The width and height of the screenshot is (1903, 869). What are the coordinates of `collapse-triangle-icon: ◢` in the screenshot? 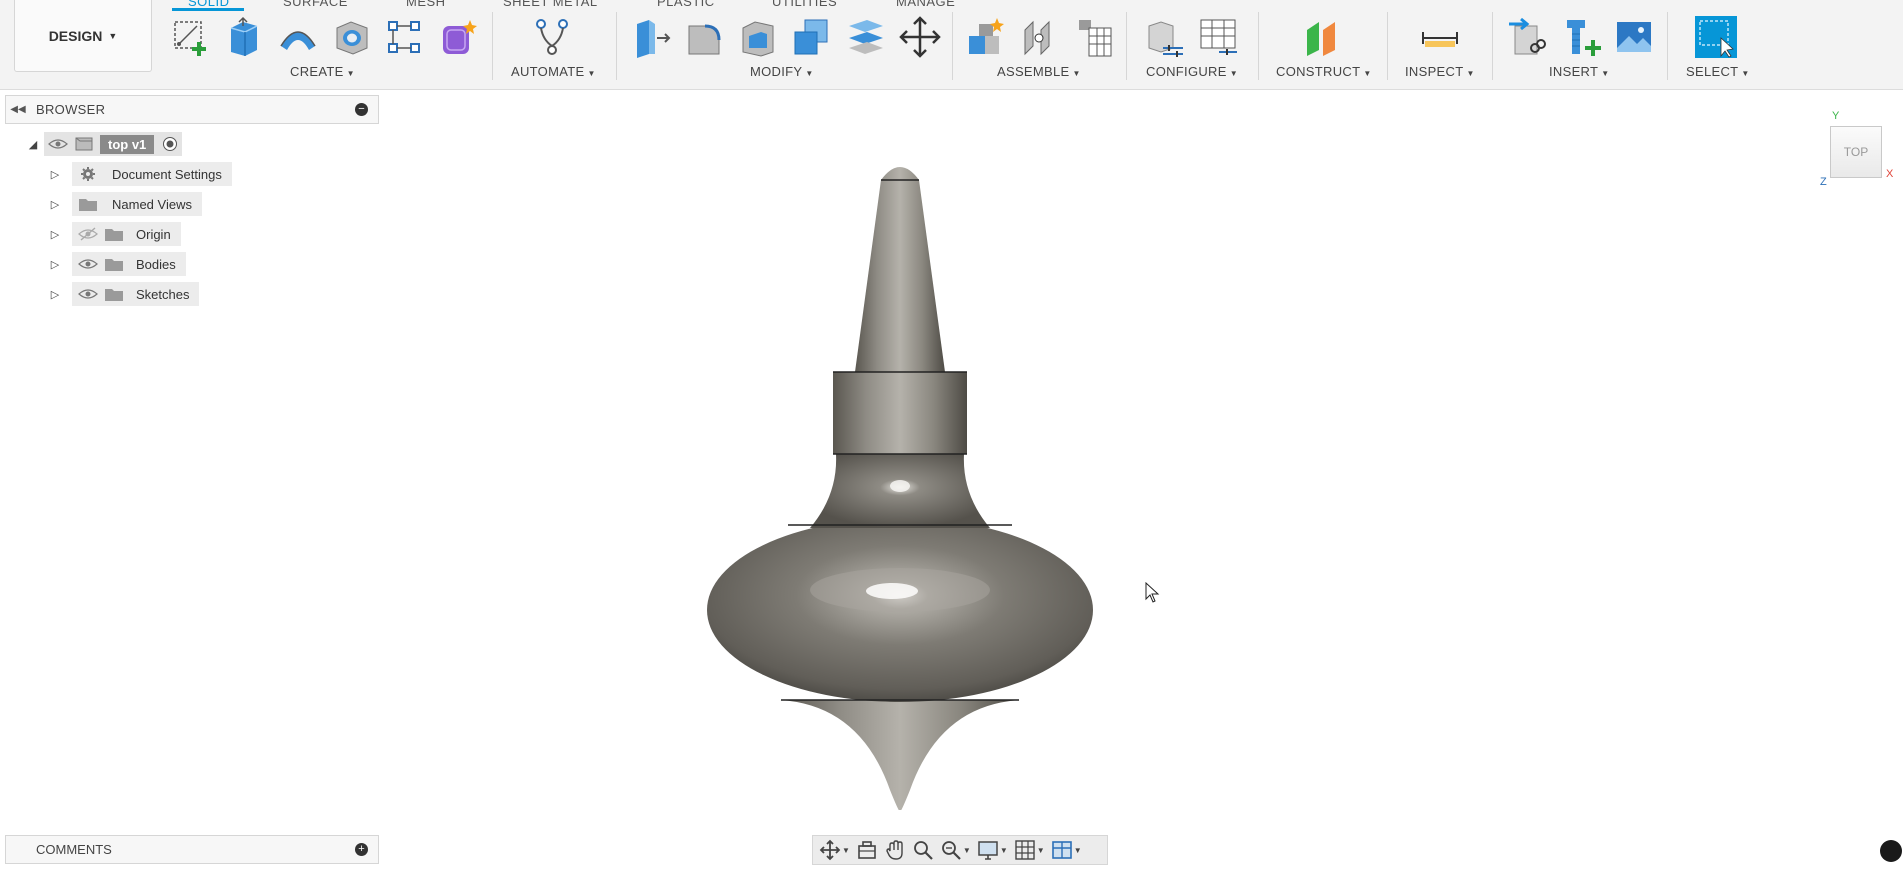 It's located at (33, 144).